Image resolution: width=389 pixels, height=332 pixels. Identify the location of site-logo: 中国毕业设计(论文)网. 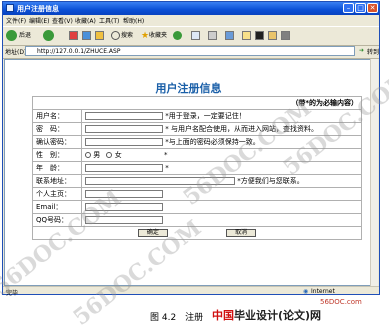
(266, 315).